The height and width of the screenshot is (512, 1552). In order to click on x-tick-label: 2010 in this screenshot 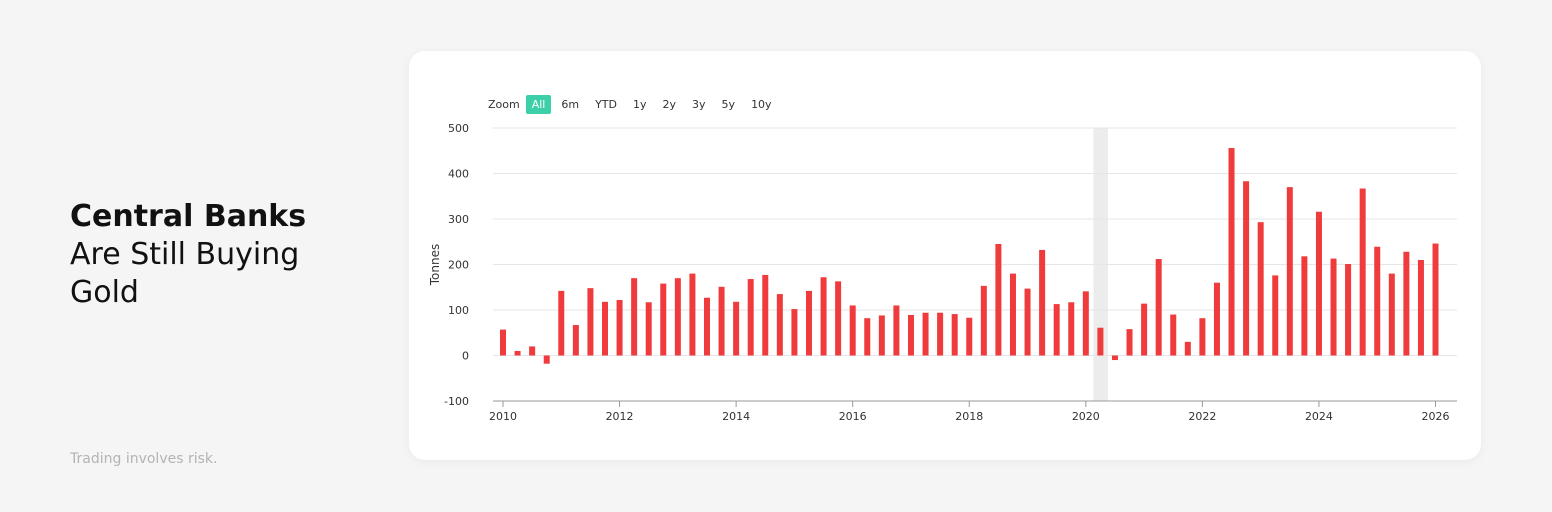, I will do `click(503, 416)`.